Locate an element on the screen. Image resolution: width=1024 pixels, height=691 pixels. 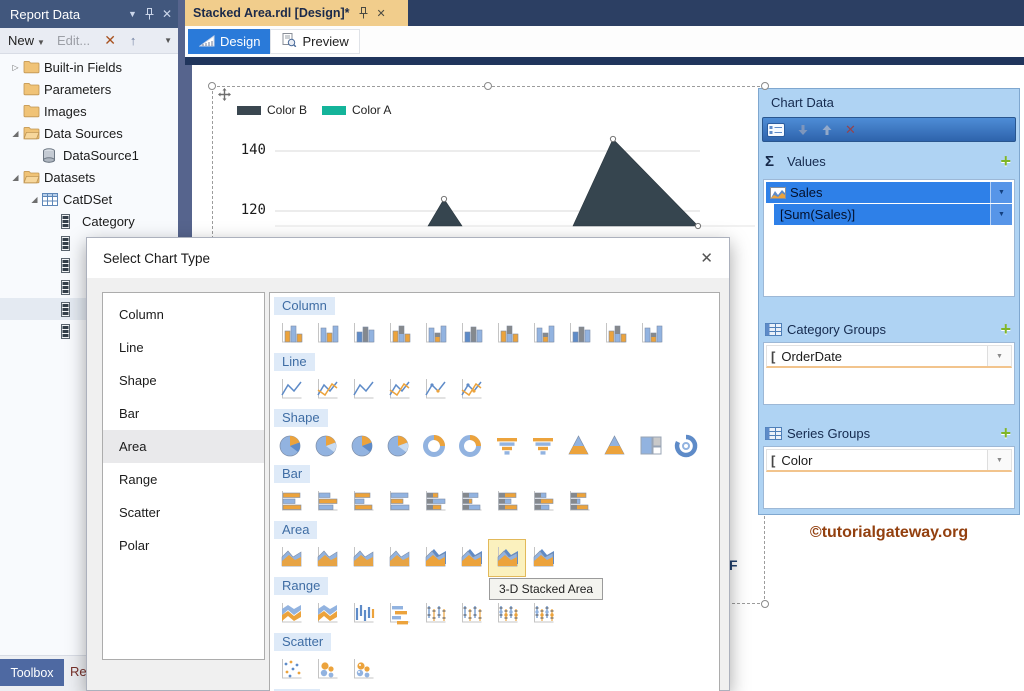
tab-design: Design is located at coordinates (229, 41).